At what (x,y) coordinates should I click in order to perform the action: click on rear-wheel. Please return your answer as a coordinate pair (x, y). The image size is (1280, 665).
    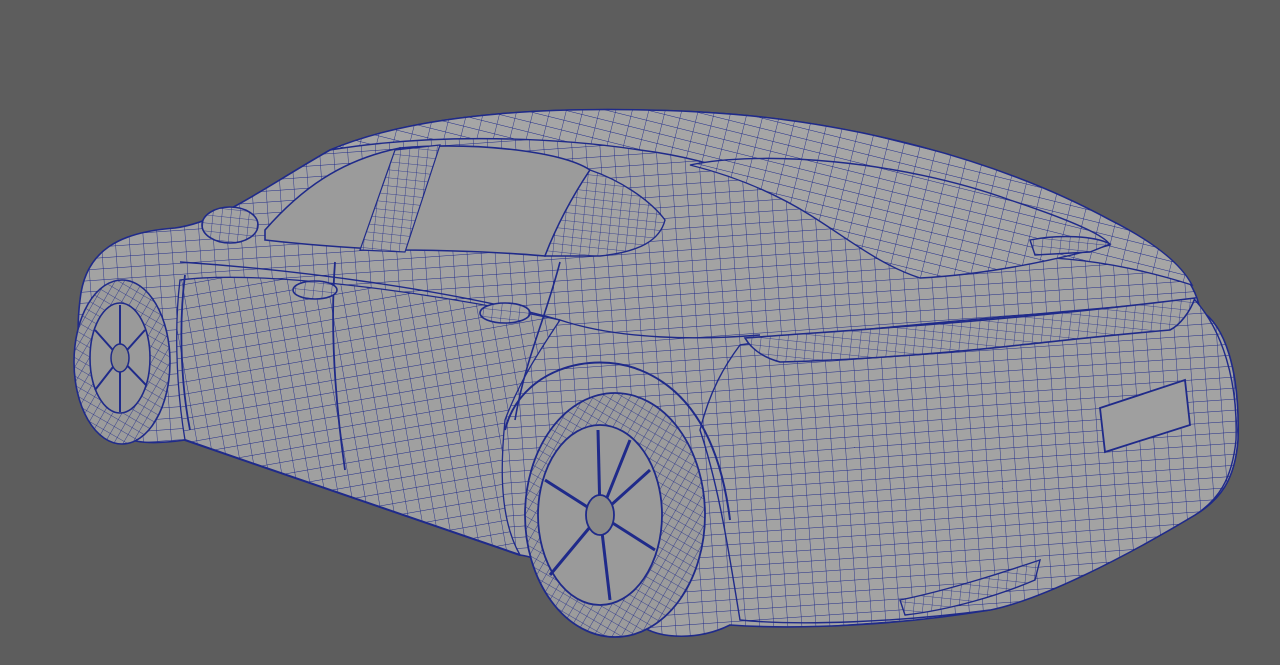
    Looking at the image, I should click on (615, 515).